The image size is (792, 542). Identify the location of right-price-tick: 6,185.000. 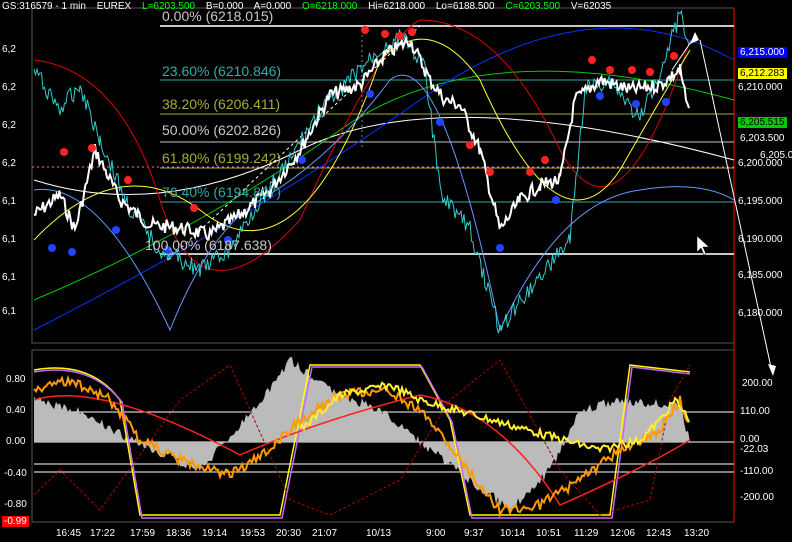
(760, 275).